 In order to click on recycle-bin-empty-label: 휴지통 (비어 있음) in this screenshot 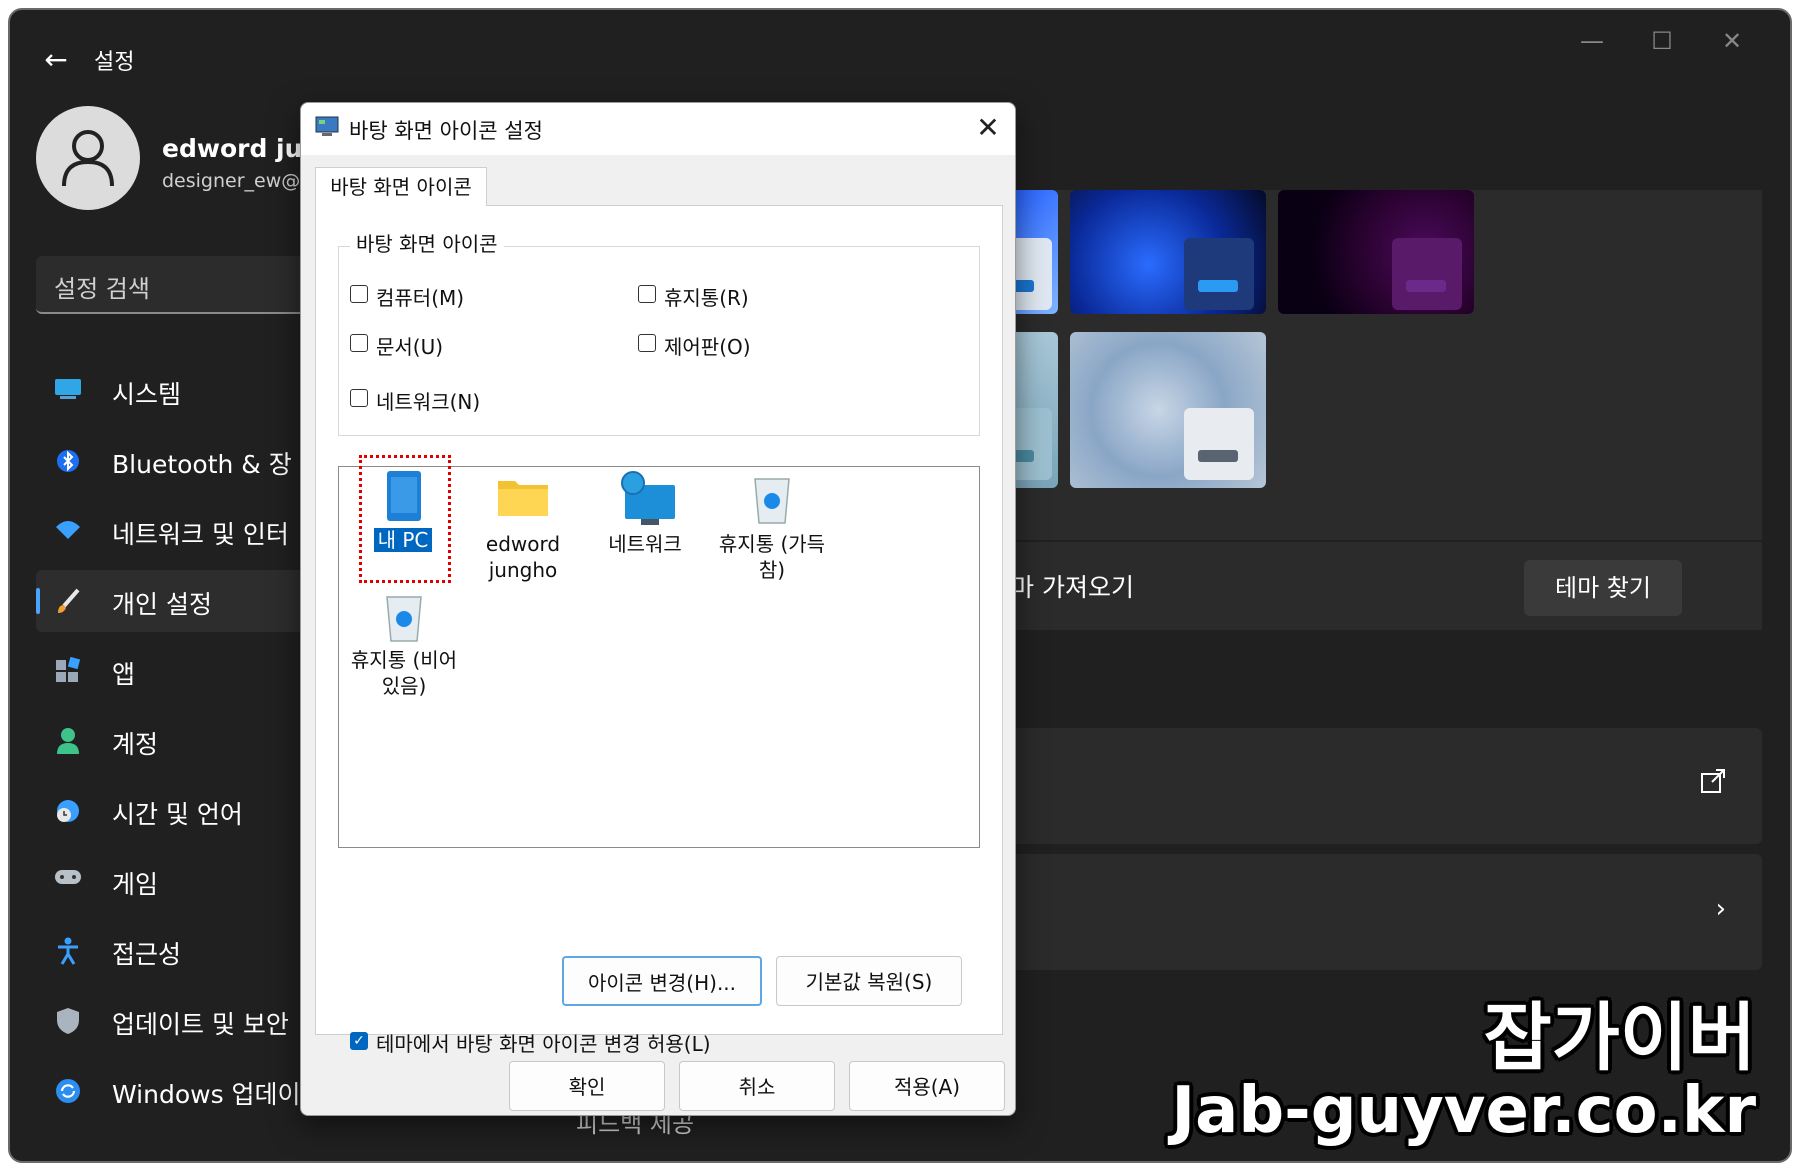, I will do `click(404, 673)`.